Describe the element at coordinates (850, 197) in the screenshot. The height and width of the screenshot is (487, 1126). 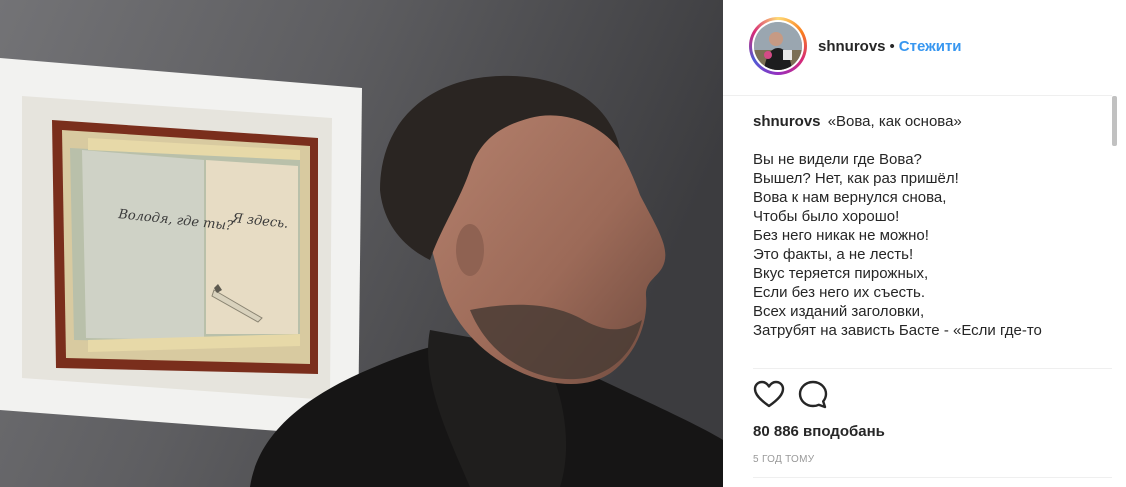
I see `caption-line: Вова к нам вернулся снова,` at that location.